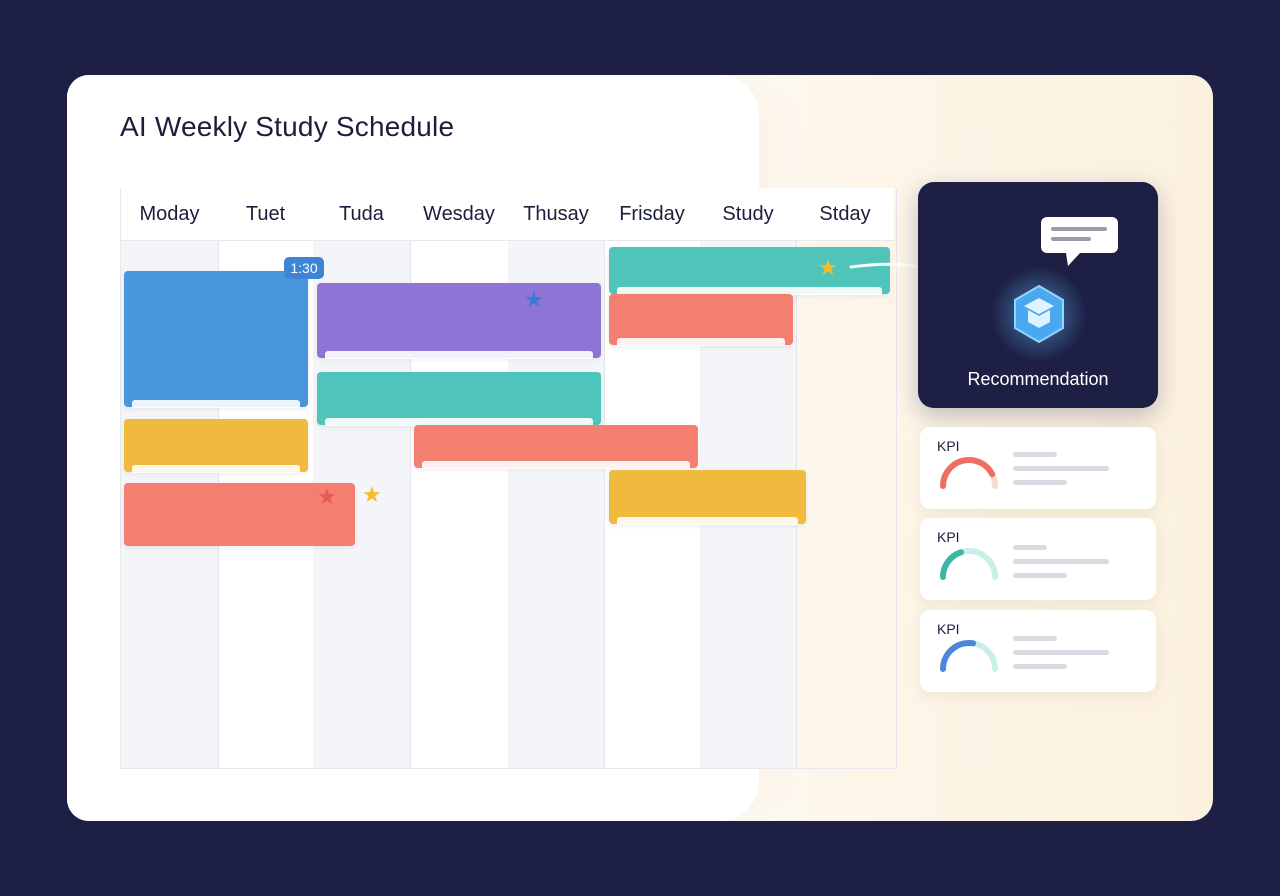 The width and height of the screenshot is (1280, 896). Describe the element at coordinates (748, 214) in the screenshot. I see `day-header: Study` at that location.